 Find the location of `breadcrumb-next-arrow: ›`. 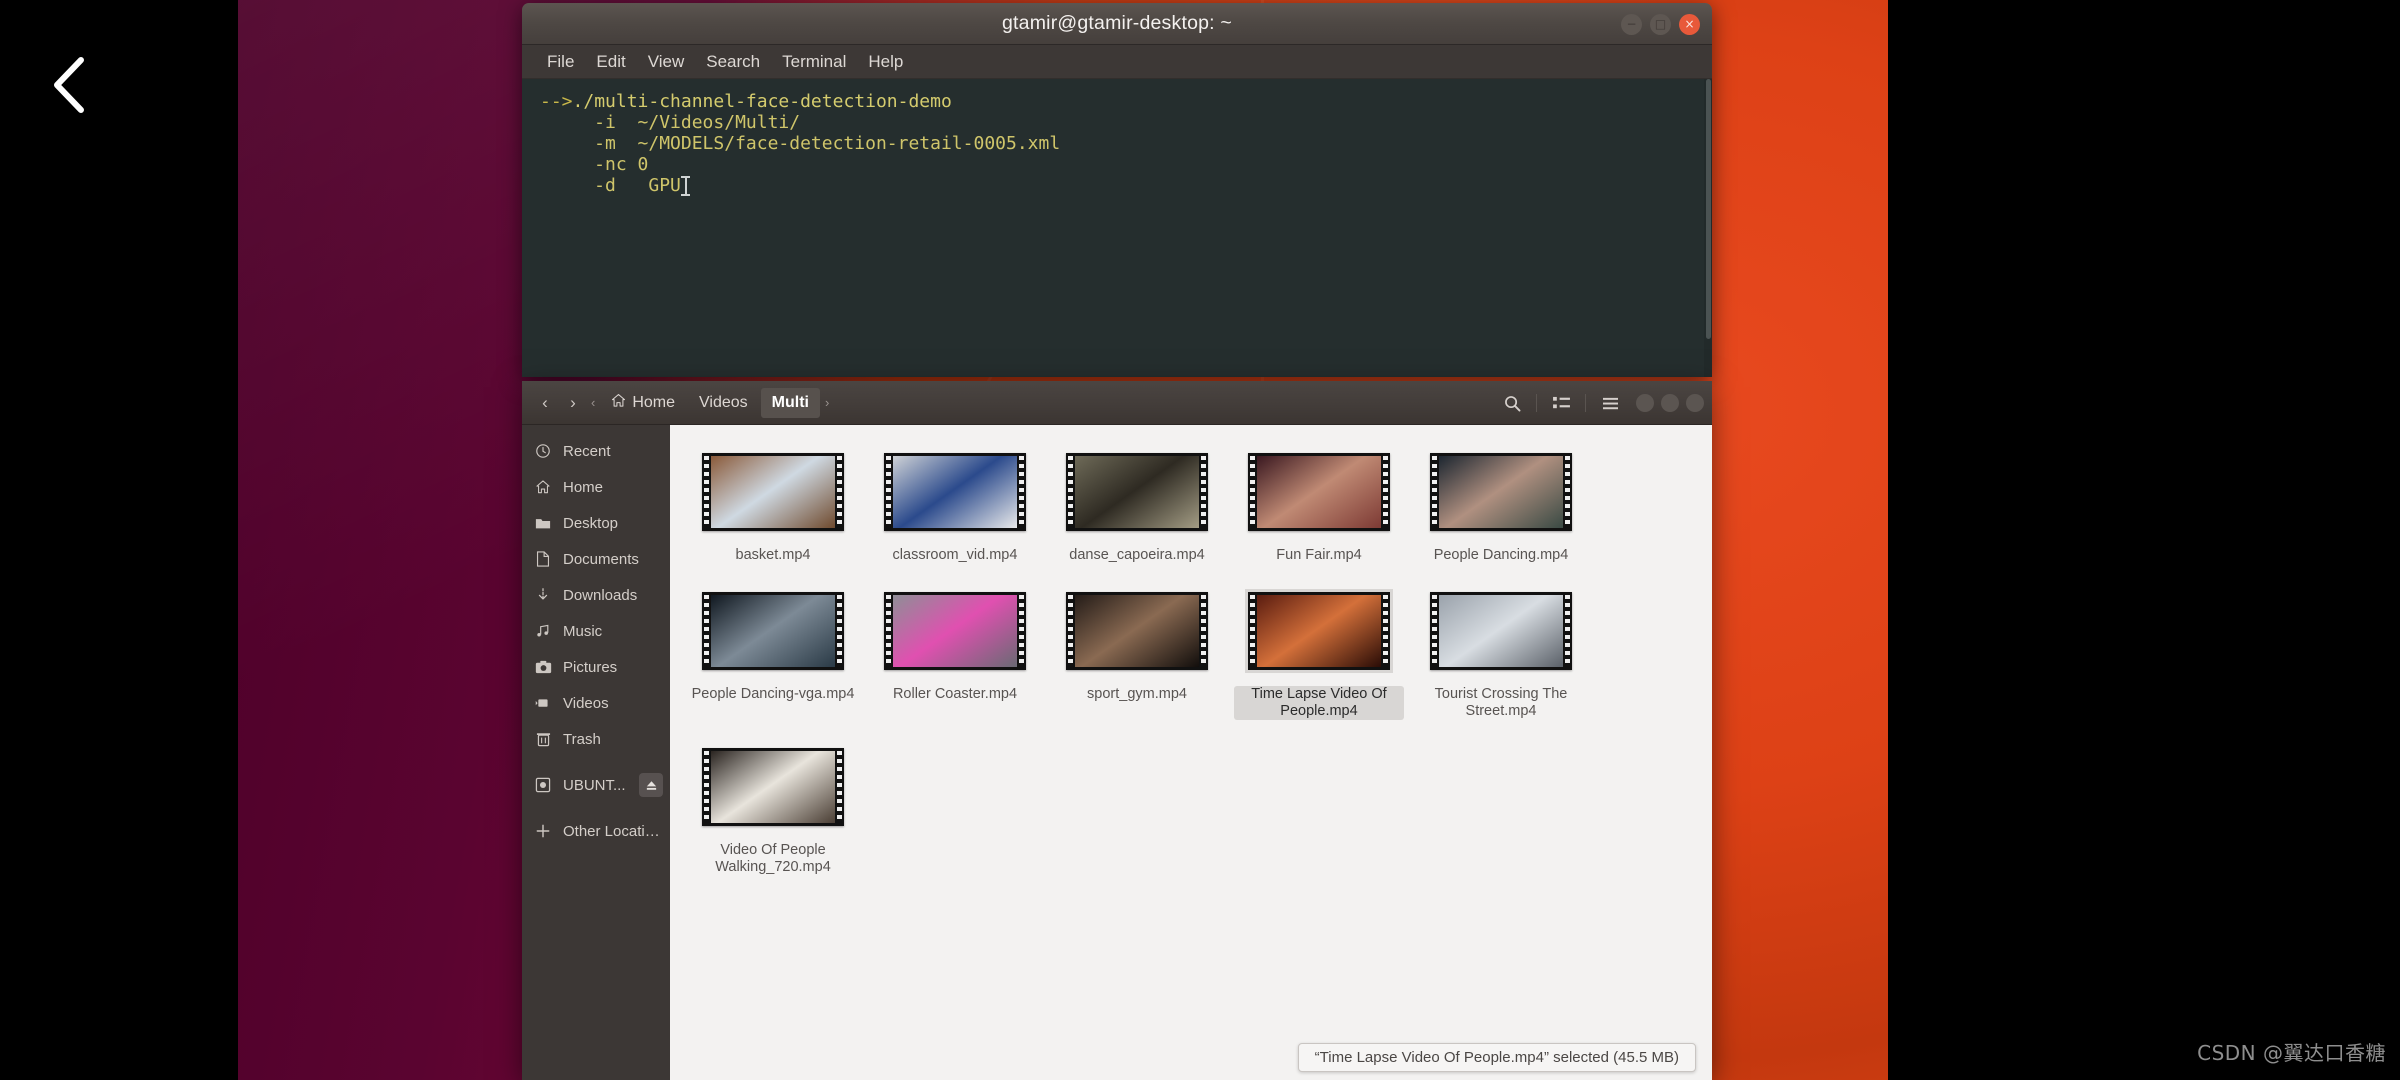

breadcrumb-next-arrow: › is located at coordinates (827, 402).